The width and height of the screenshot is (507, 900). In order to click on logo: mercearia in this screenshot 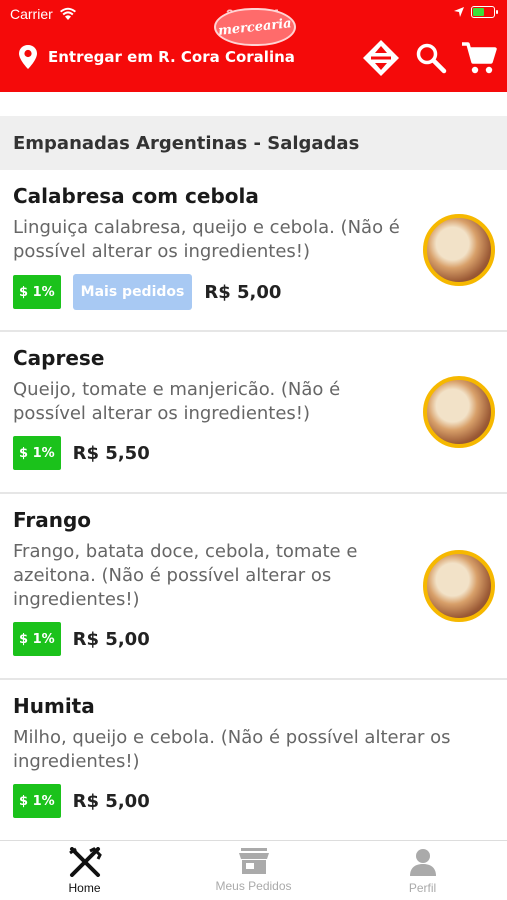, I will do `click(255, 27)`.